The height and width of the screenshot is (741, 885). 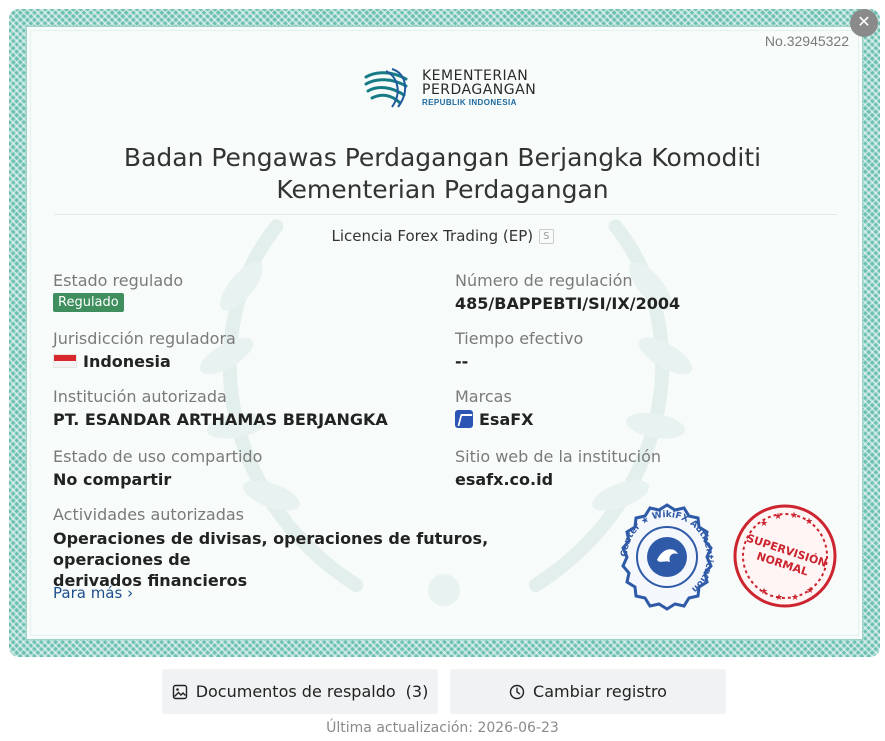 What do you see at coordinates (469, 102) in the screenshot?
I see `logo-line-3: REPUBLIK INDONESIA` at bounding box center [469, 102].